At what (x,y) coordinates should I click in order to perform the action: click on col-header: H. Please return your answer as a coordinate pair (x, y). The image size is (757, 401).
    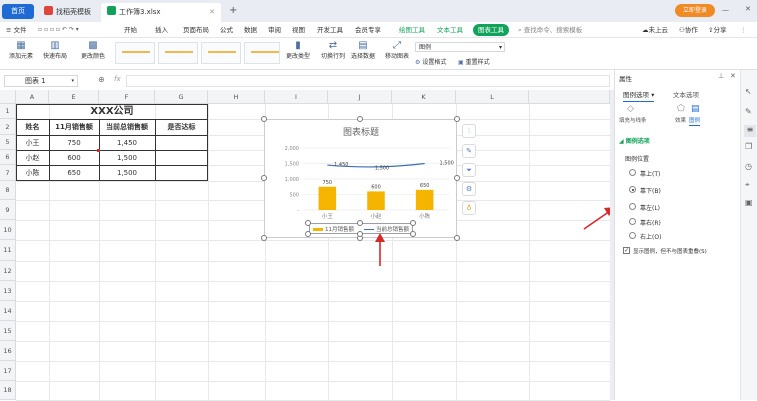
    Looking at the image, I should click on (236, 97).